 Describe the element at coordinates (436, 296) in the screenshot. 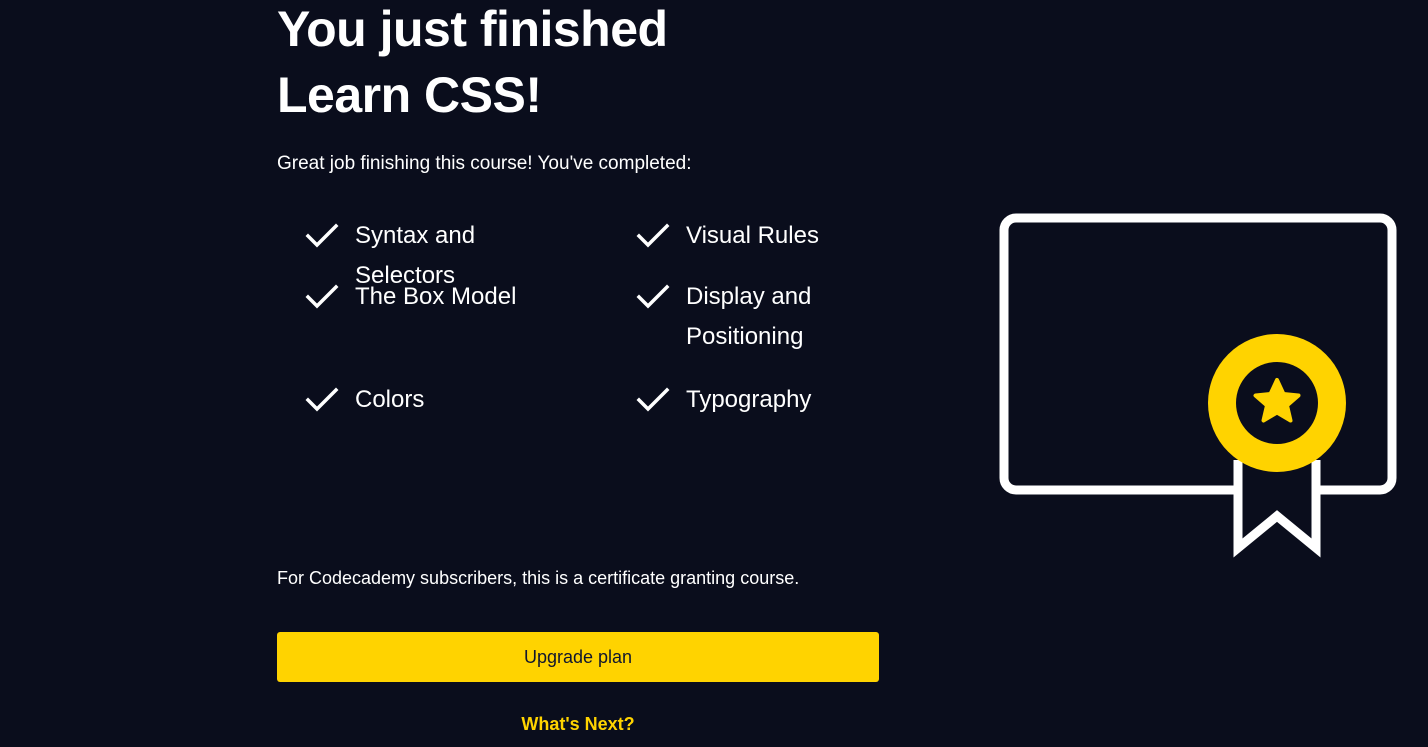

I see `topic-label: The Box Model` at that location.